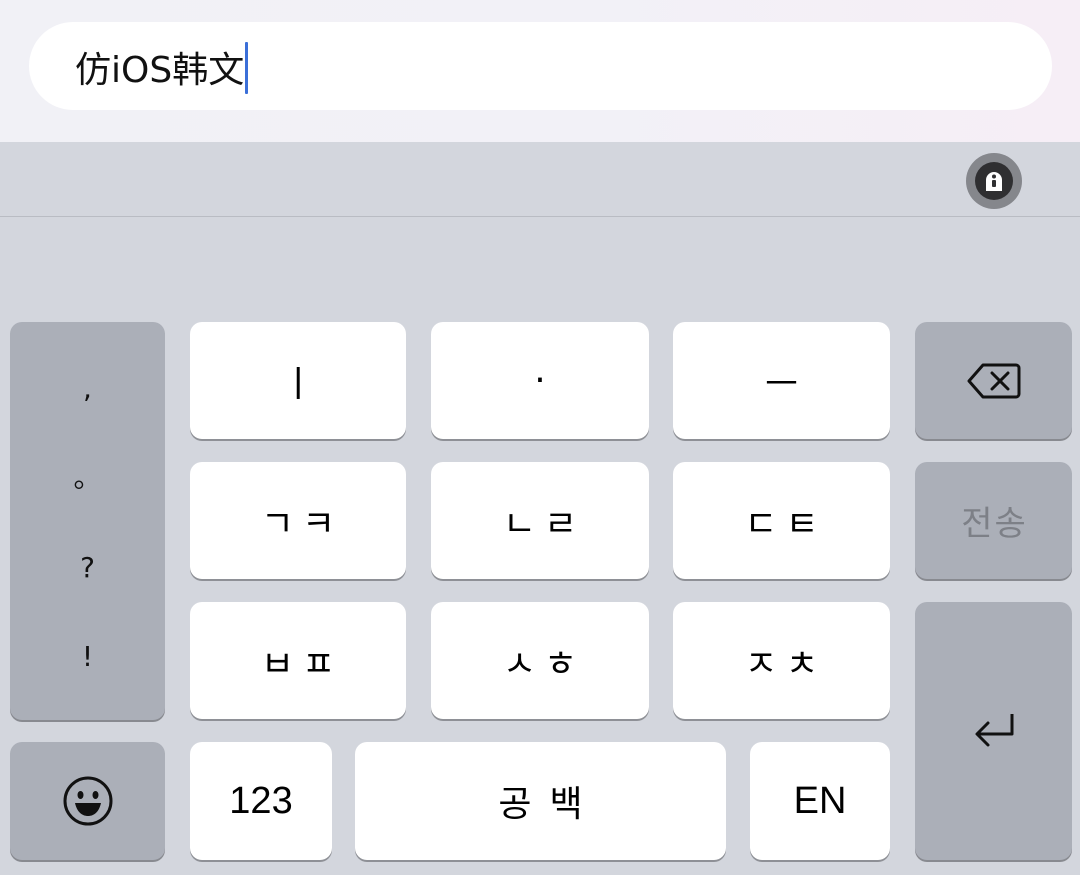 This screenshot has width=1080, height=875. Describe the element at coordinates (785, 524) in the screenshot. I see `key-label: ㄷㅌ` at that location.